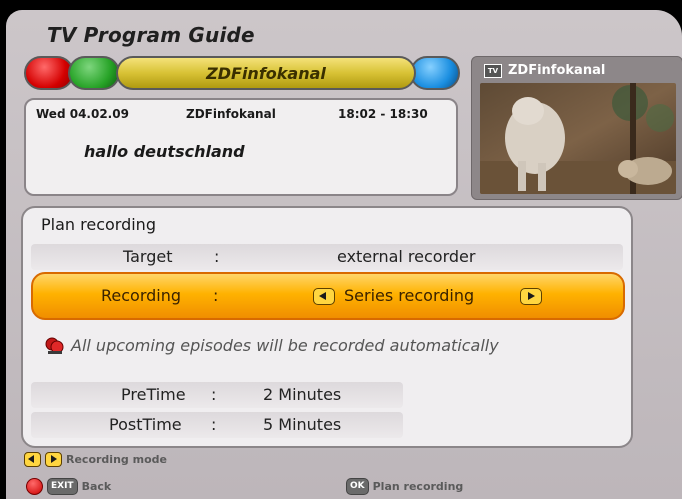 Image resolution: width=682 pixels, height=499 pixels. I want to click on recording-mode-label: Recording mode, so click(116, 459).